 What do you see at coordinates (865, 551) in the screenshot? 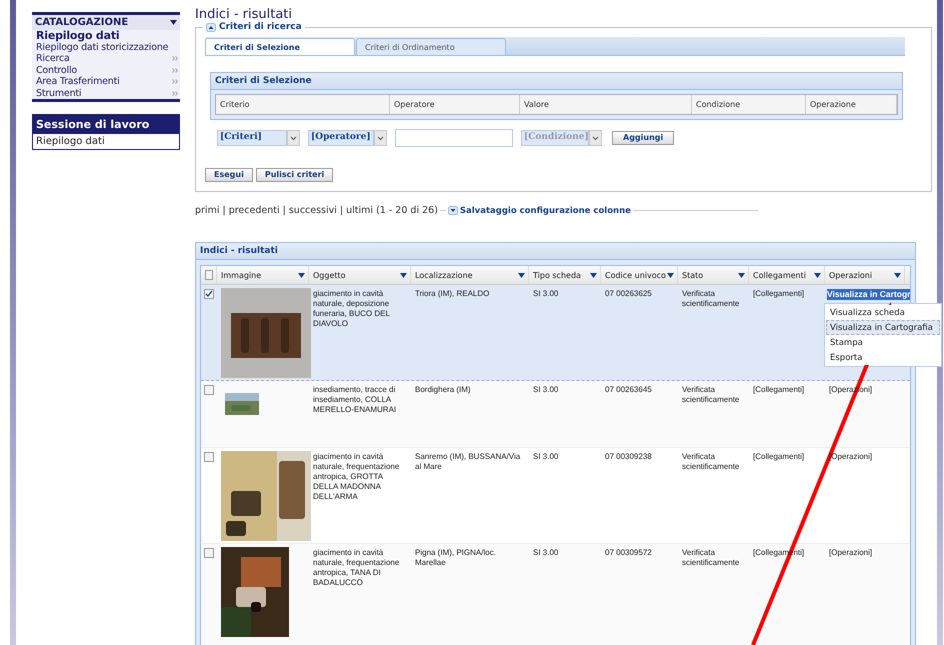
I see `operations-select: [Operazioni]` at bounding box center [865, 551].